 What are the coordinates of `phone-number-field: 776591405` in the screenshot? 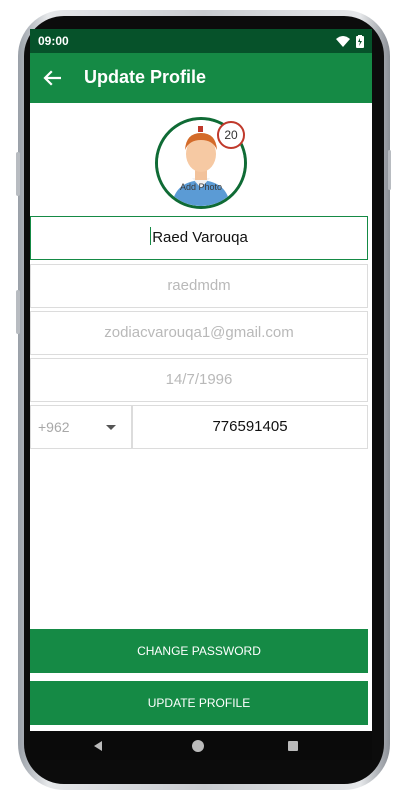 It's located at (250, 427).